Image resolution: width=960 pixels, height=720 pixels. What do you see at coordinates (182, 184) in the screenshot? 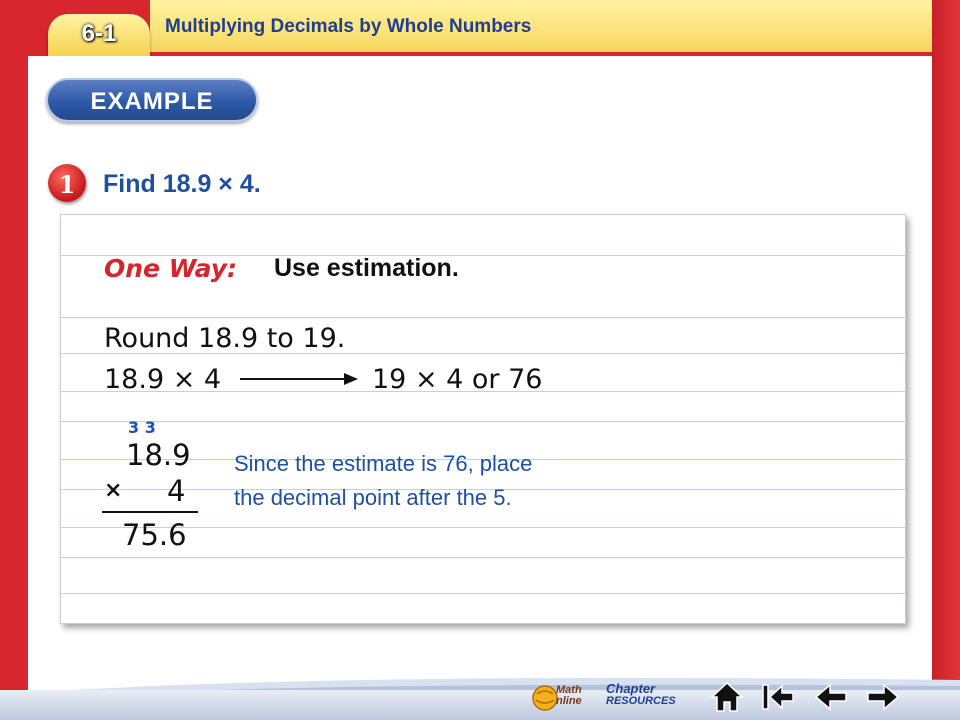
I see `question-text: Find 18.9 × 4.` at bounding box center [182, 184].